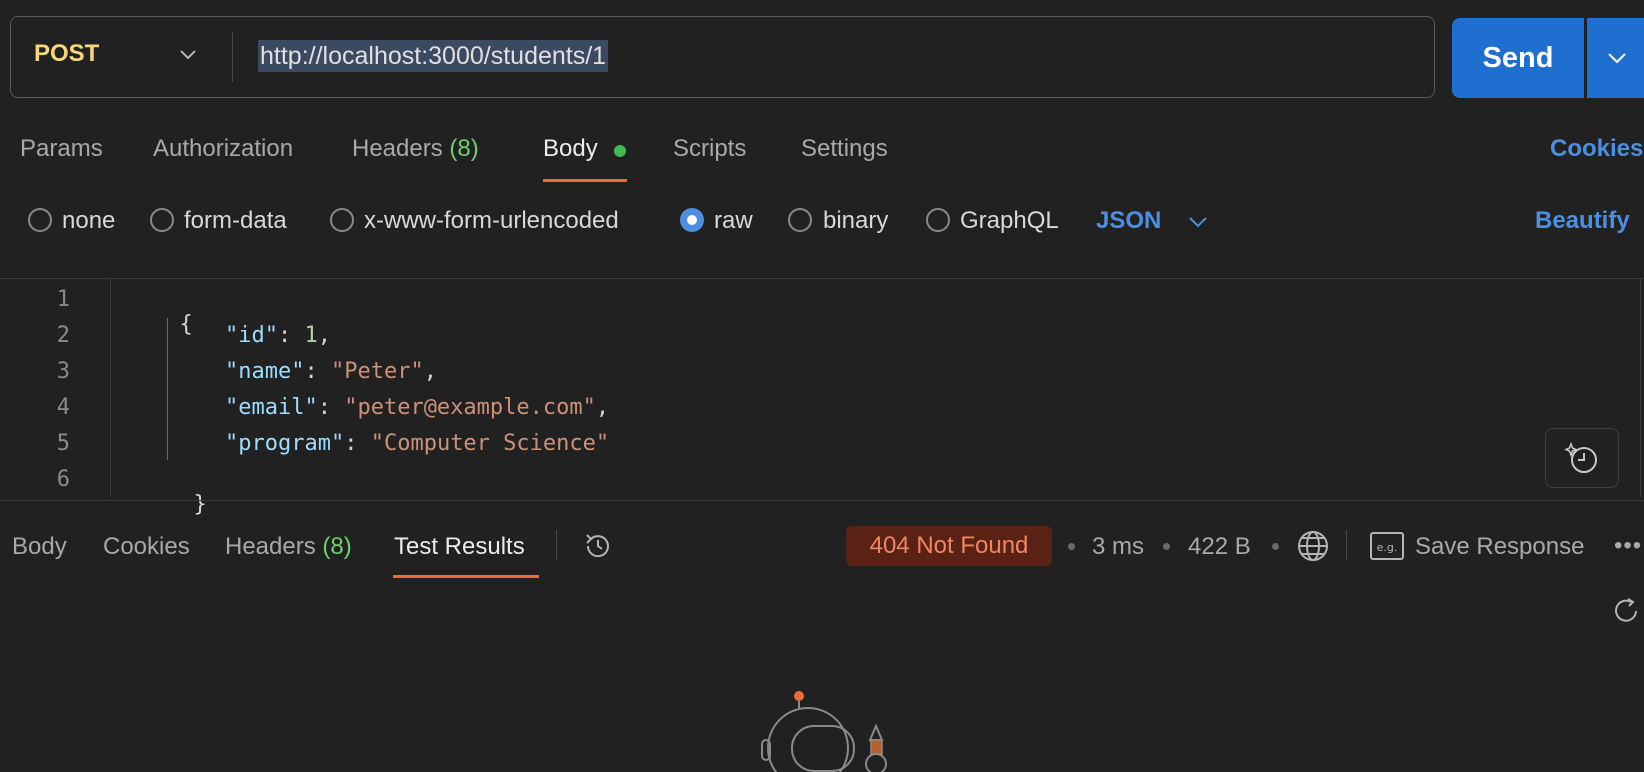 Image resolution: width=1644 pixels, height=772 pixels. I want to click on tab-scripts: Scripts, so click(709, 149).